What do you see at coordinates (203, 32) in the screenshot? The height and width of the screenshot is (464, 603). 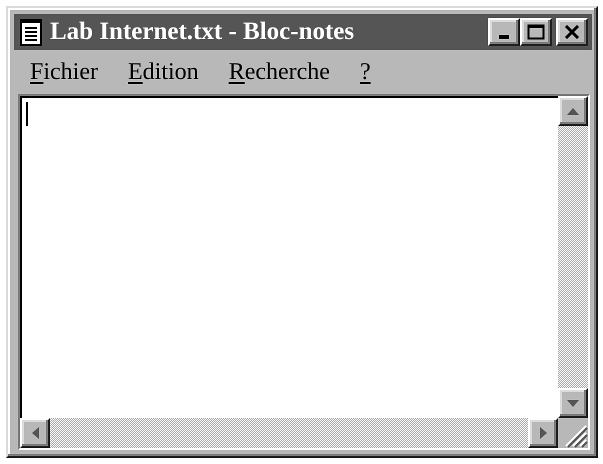 I see `window-title: Lab Internet.txt - Bloc-notes` at bounding box center [203, 32].